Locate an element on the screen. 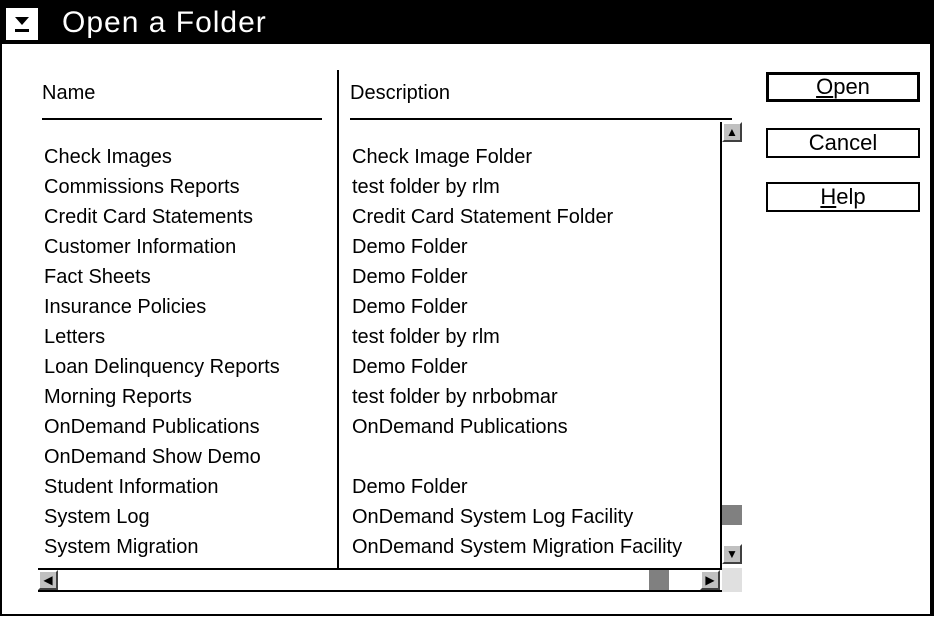  folder-row: Morning Reports test folder by nrbobmar is located at coordinates (379, 397).